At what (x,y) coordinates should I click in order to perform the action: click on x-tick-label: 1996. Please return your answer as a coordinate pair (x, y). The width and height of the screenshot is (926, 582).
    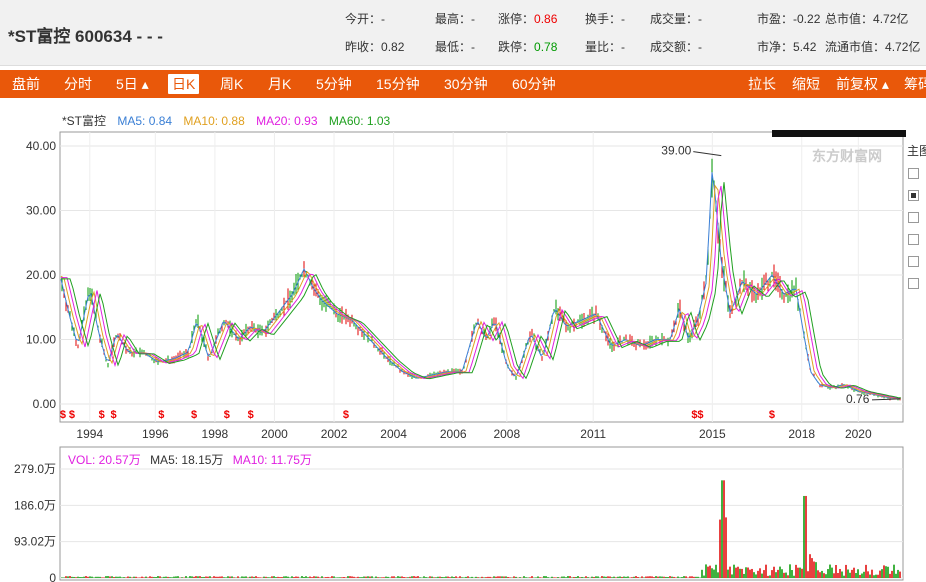
    Looking at the image, I should click on (155, 434).